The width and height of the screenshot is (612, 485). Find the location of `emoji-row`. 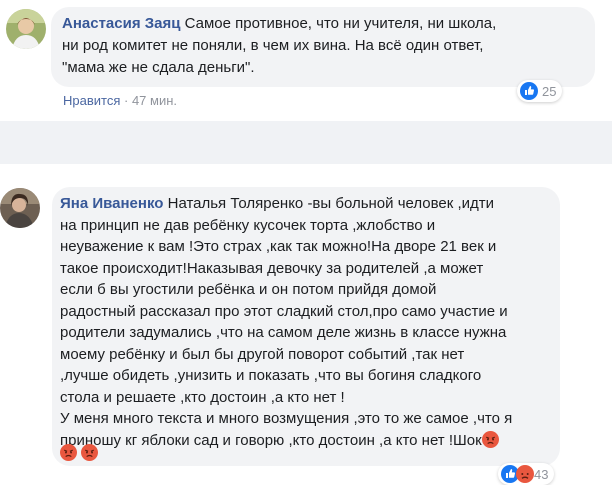

emoji-row is located at coordinates (79, 453).